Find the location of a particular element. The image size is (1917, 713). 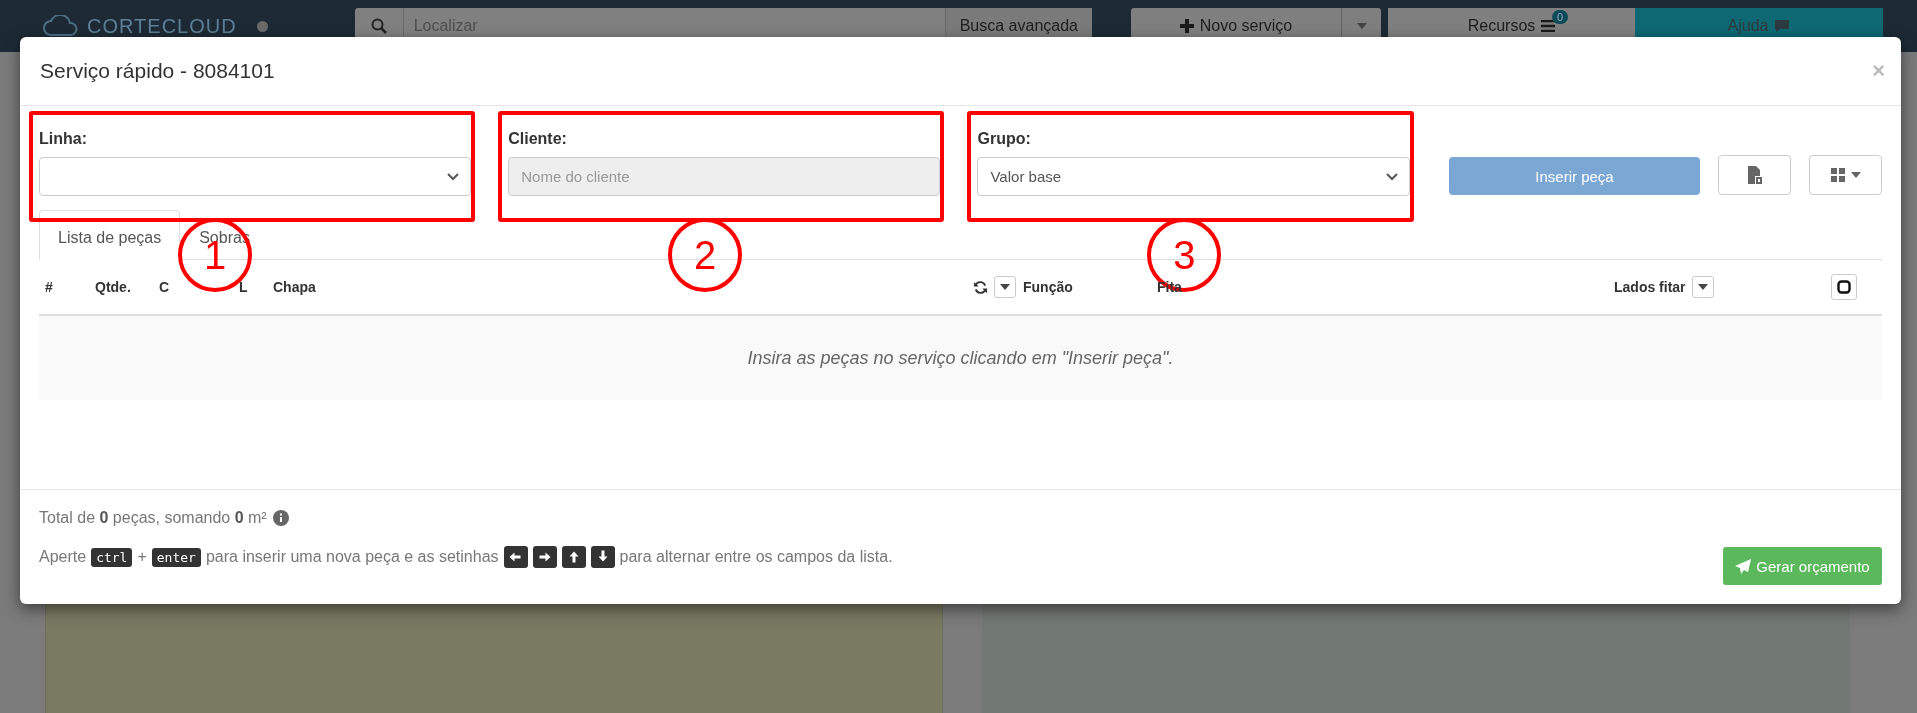

document-icon is located at coordinates (1754, 175).